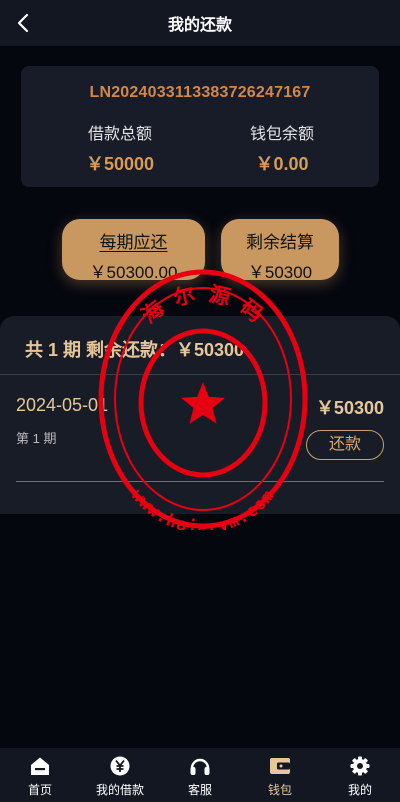 The height and width of the screenshot is (802, 400). I want to click on installment-date: 2024-05-01, so click(62, 405).